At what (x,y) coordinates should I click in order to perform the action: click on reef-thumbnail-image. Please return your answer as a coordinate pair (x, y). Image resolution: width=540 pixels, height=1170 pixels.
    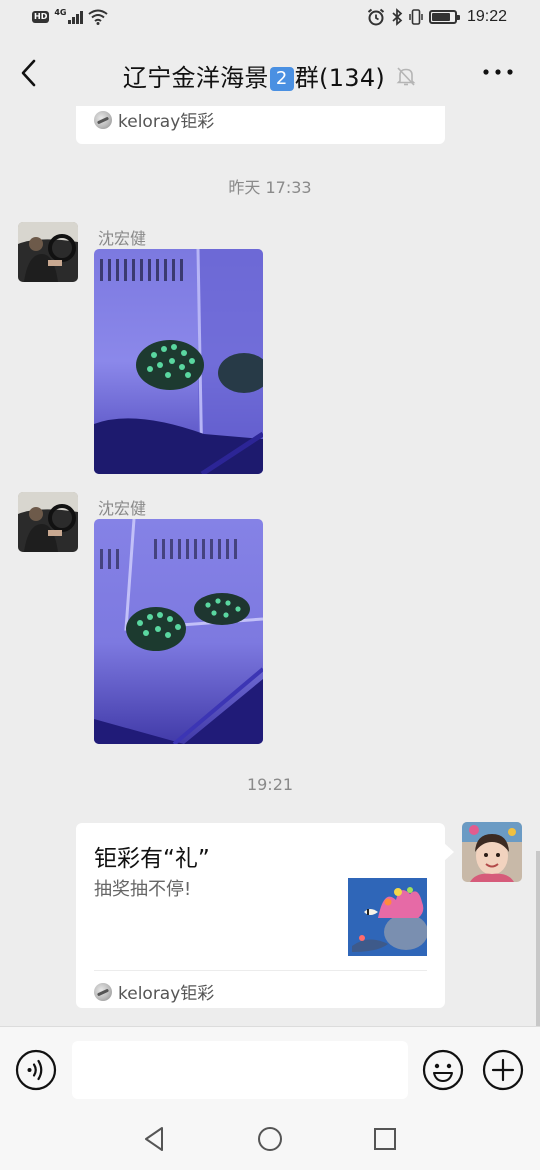
    Looking at the image, I should click on (387, 917).